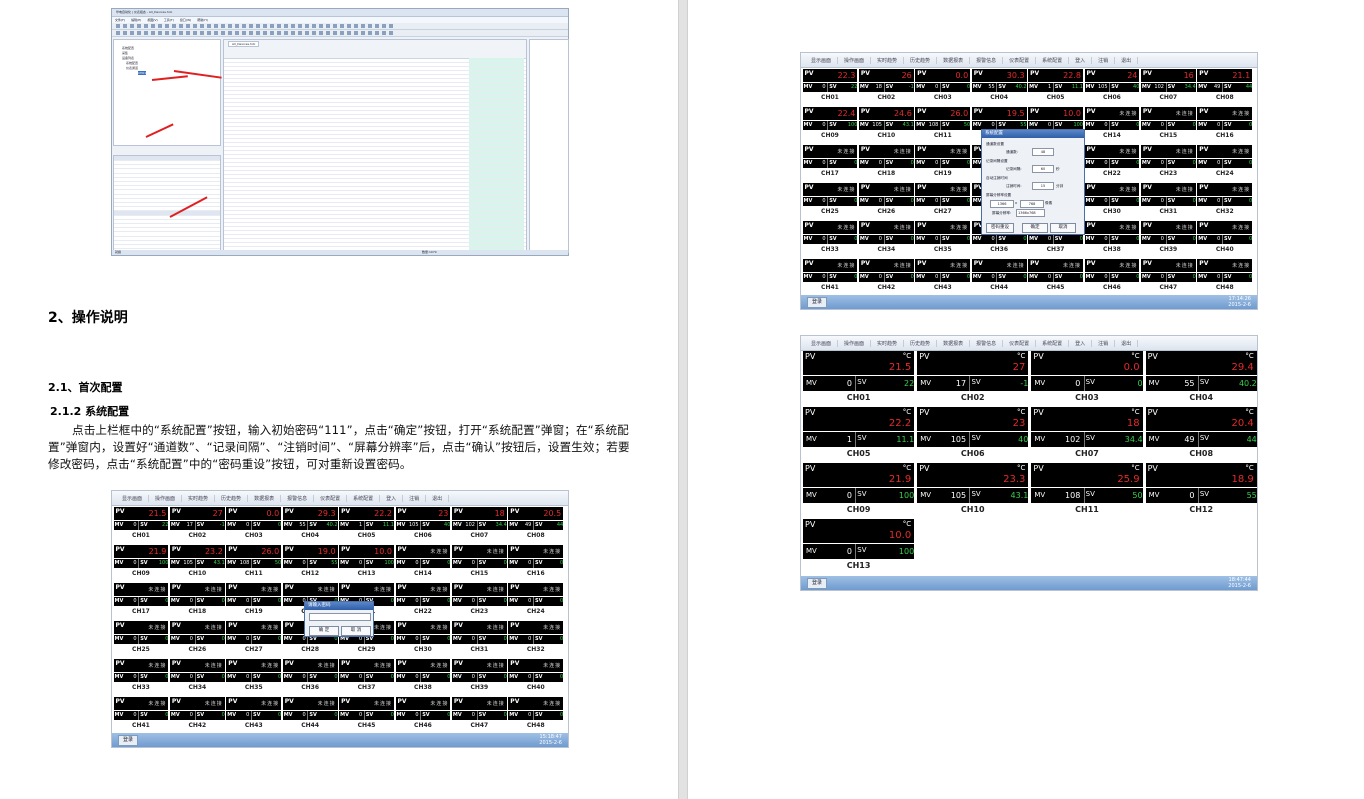 This screenshot has height=799, width=1364. What do you see at coordinates (1112, 86) in the screenshot?
I see `channel-cell: PV 24 MV 105 SV 40 CH06` at bounding box center [1112, 86].